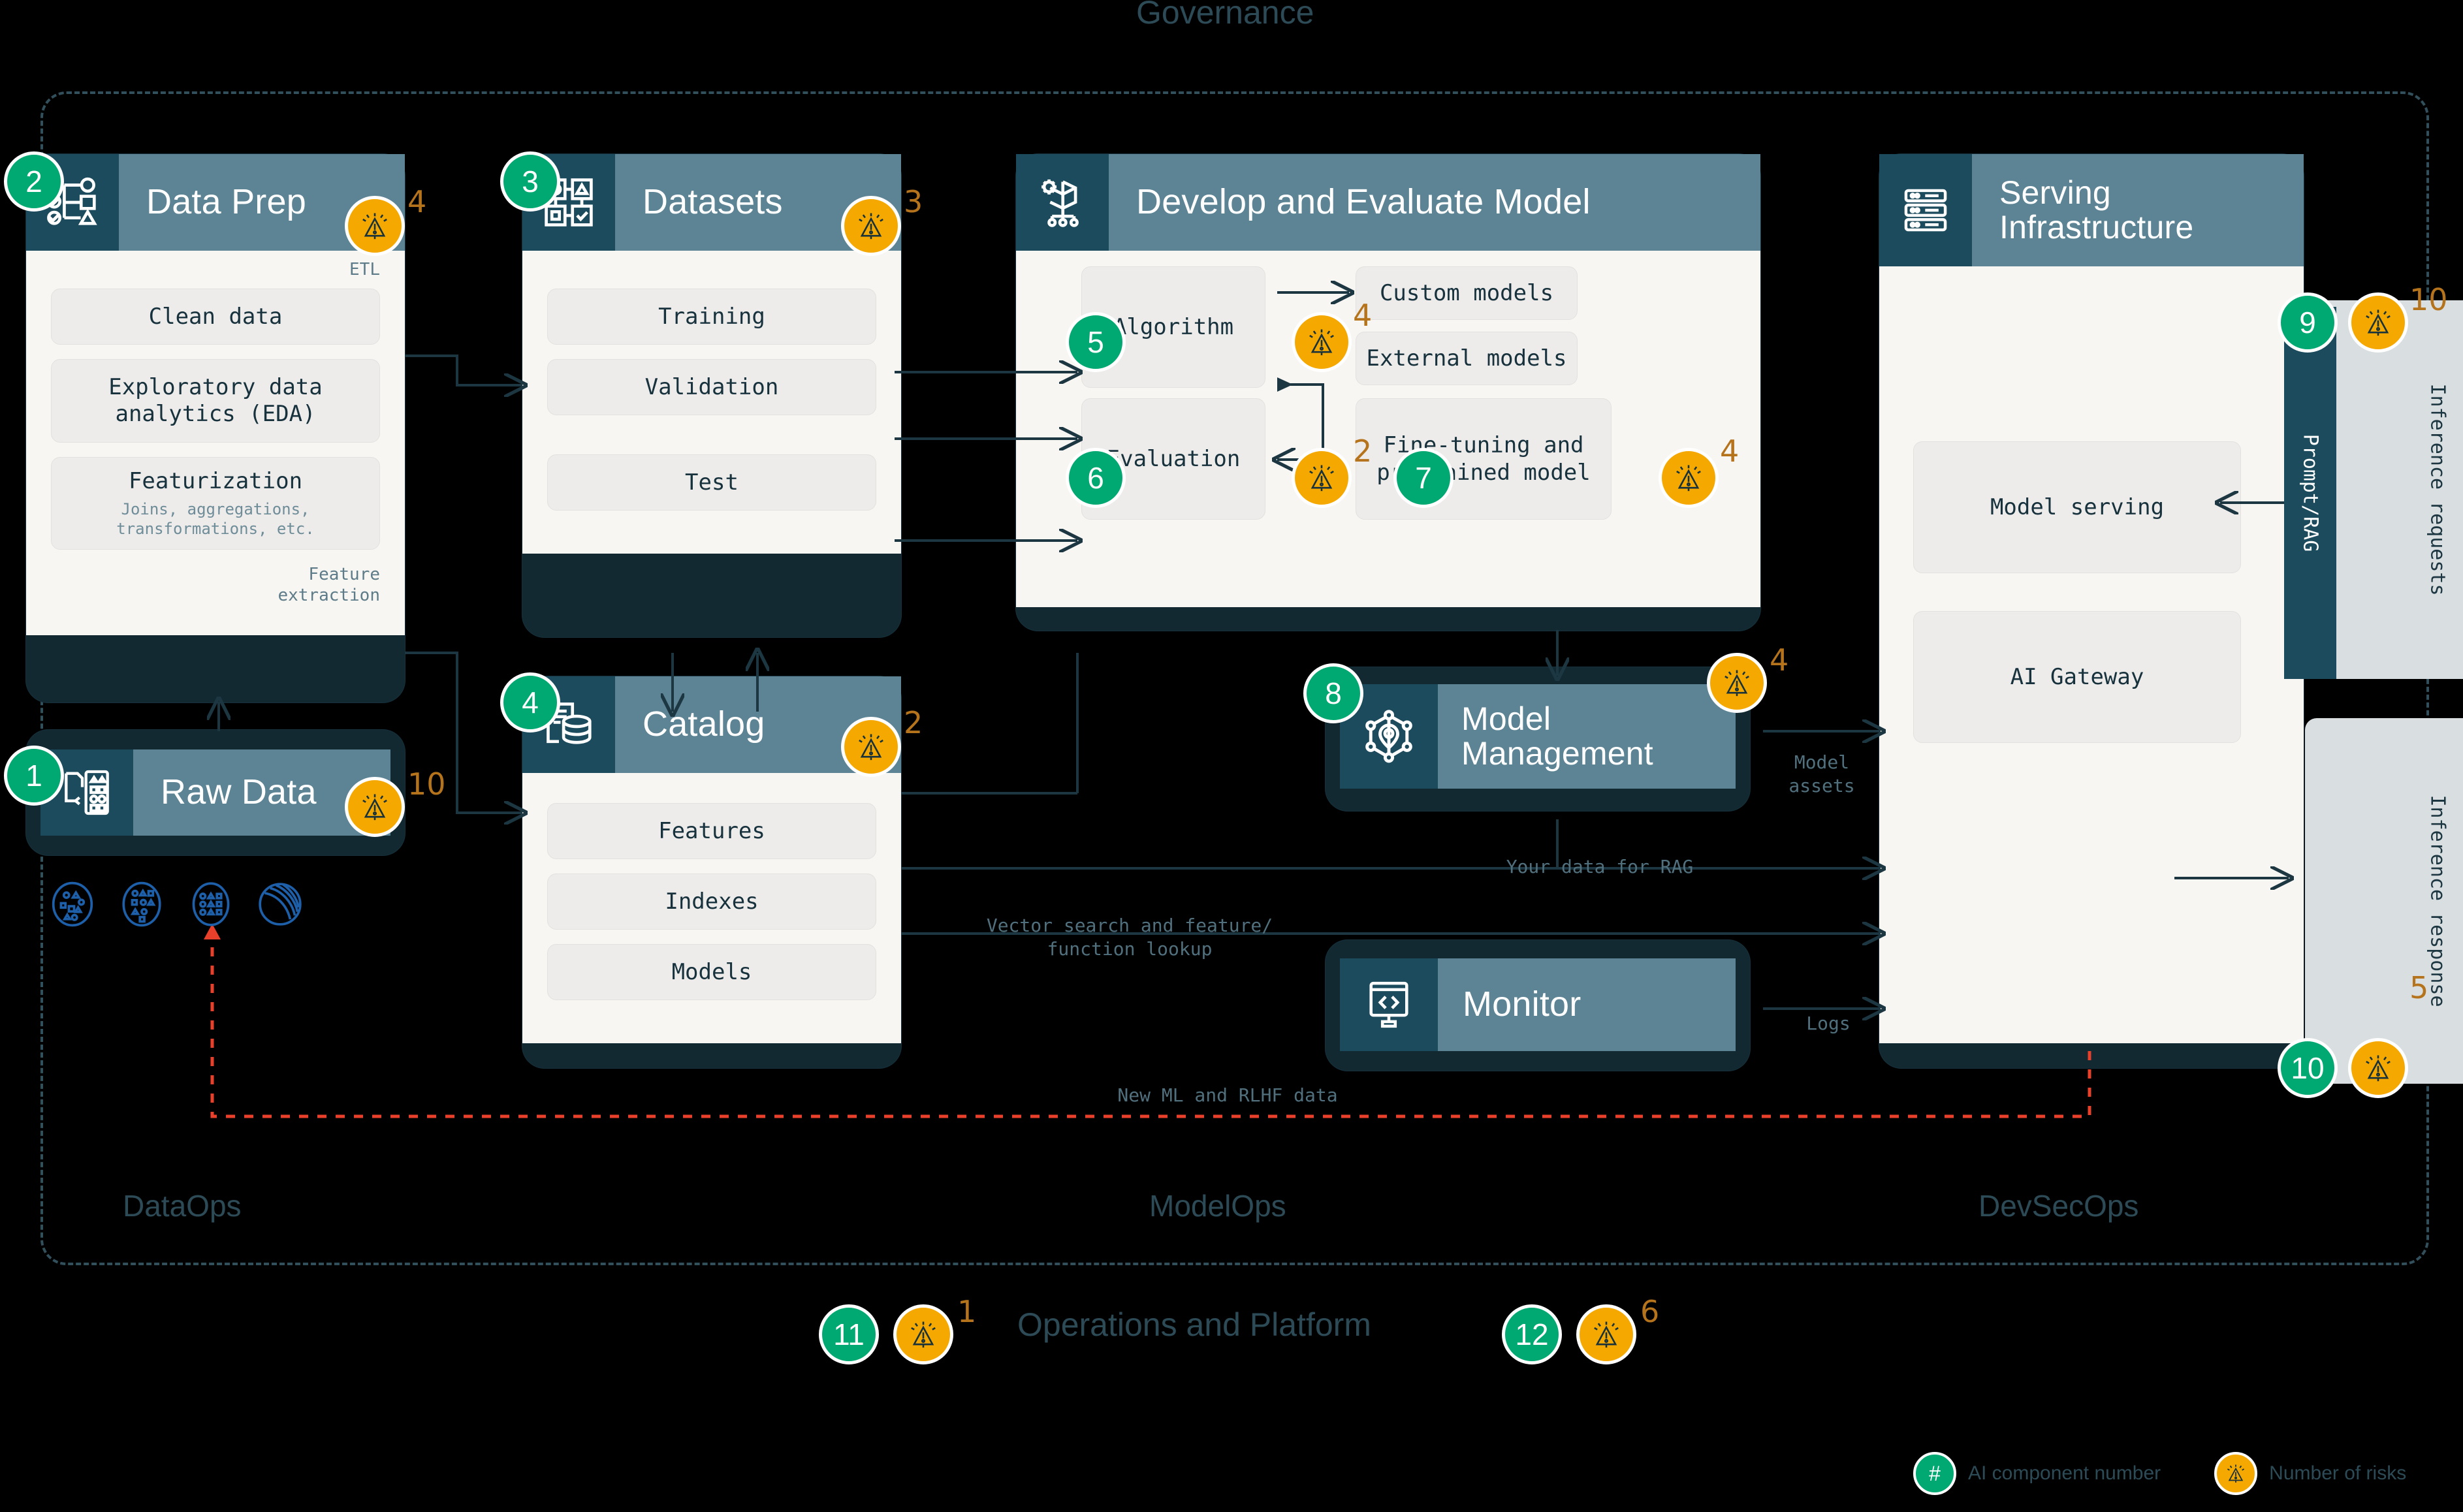 The image size is (2463, 1512). Describe the element at coordinates (711, 831) in the screenshot. I see `pill-features: Features` at that location.